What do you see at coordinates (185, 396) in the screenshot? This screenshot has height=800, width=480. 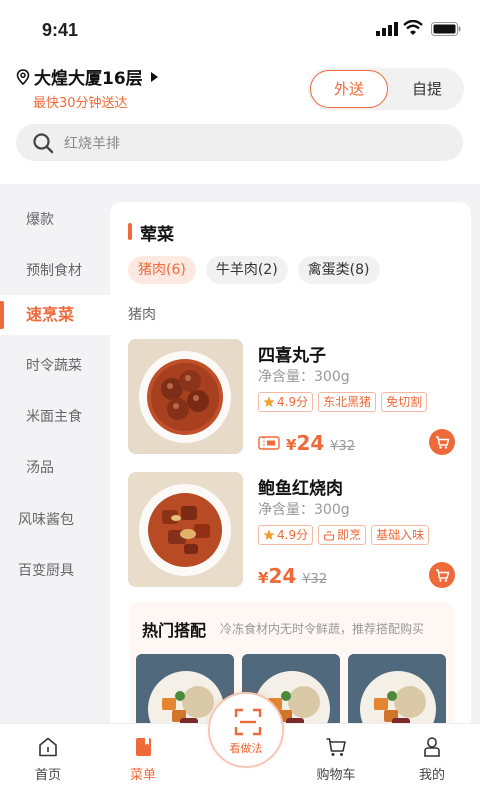 I see `product-image-meatballs` at bounding box center [185, 396].